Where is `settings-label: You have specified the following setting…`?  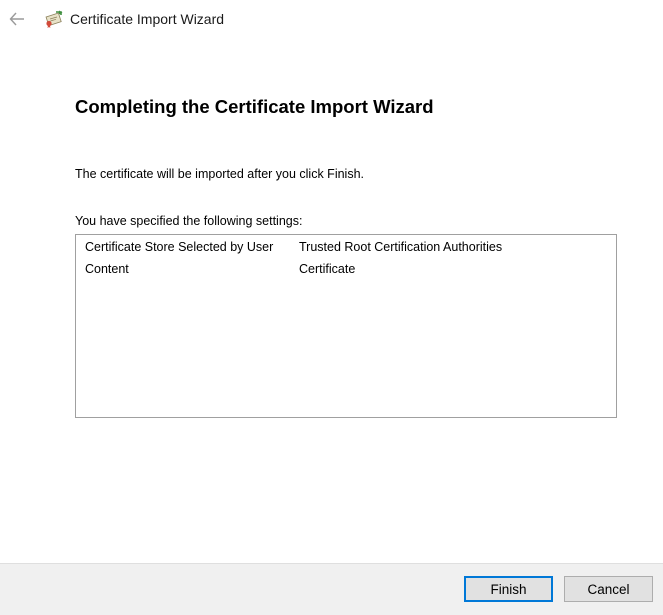
settings-label: You have specified the following setting… is located at coordinates (189, 221).